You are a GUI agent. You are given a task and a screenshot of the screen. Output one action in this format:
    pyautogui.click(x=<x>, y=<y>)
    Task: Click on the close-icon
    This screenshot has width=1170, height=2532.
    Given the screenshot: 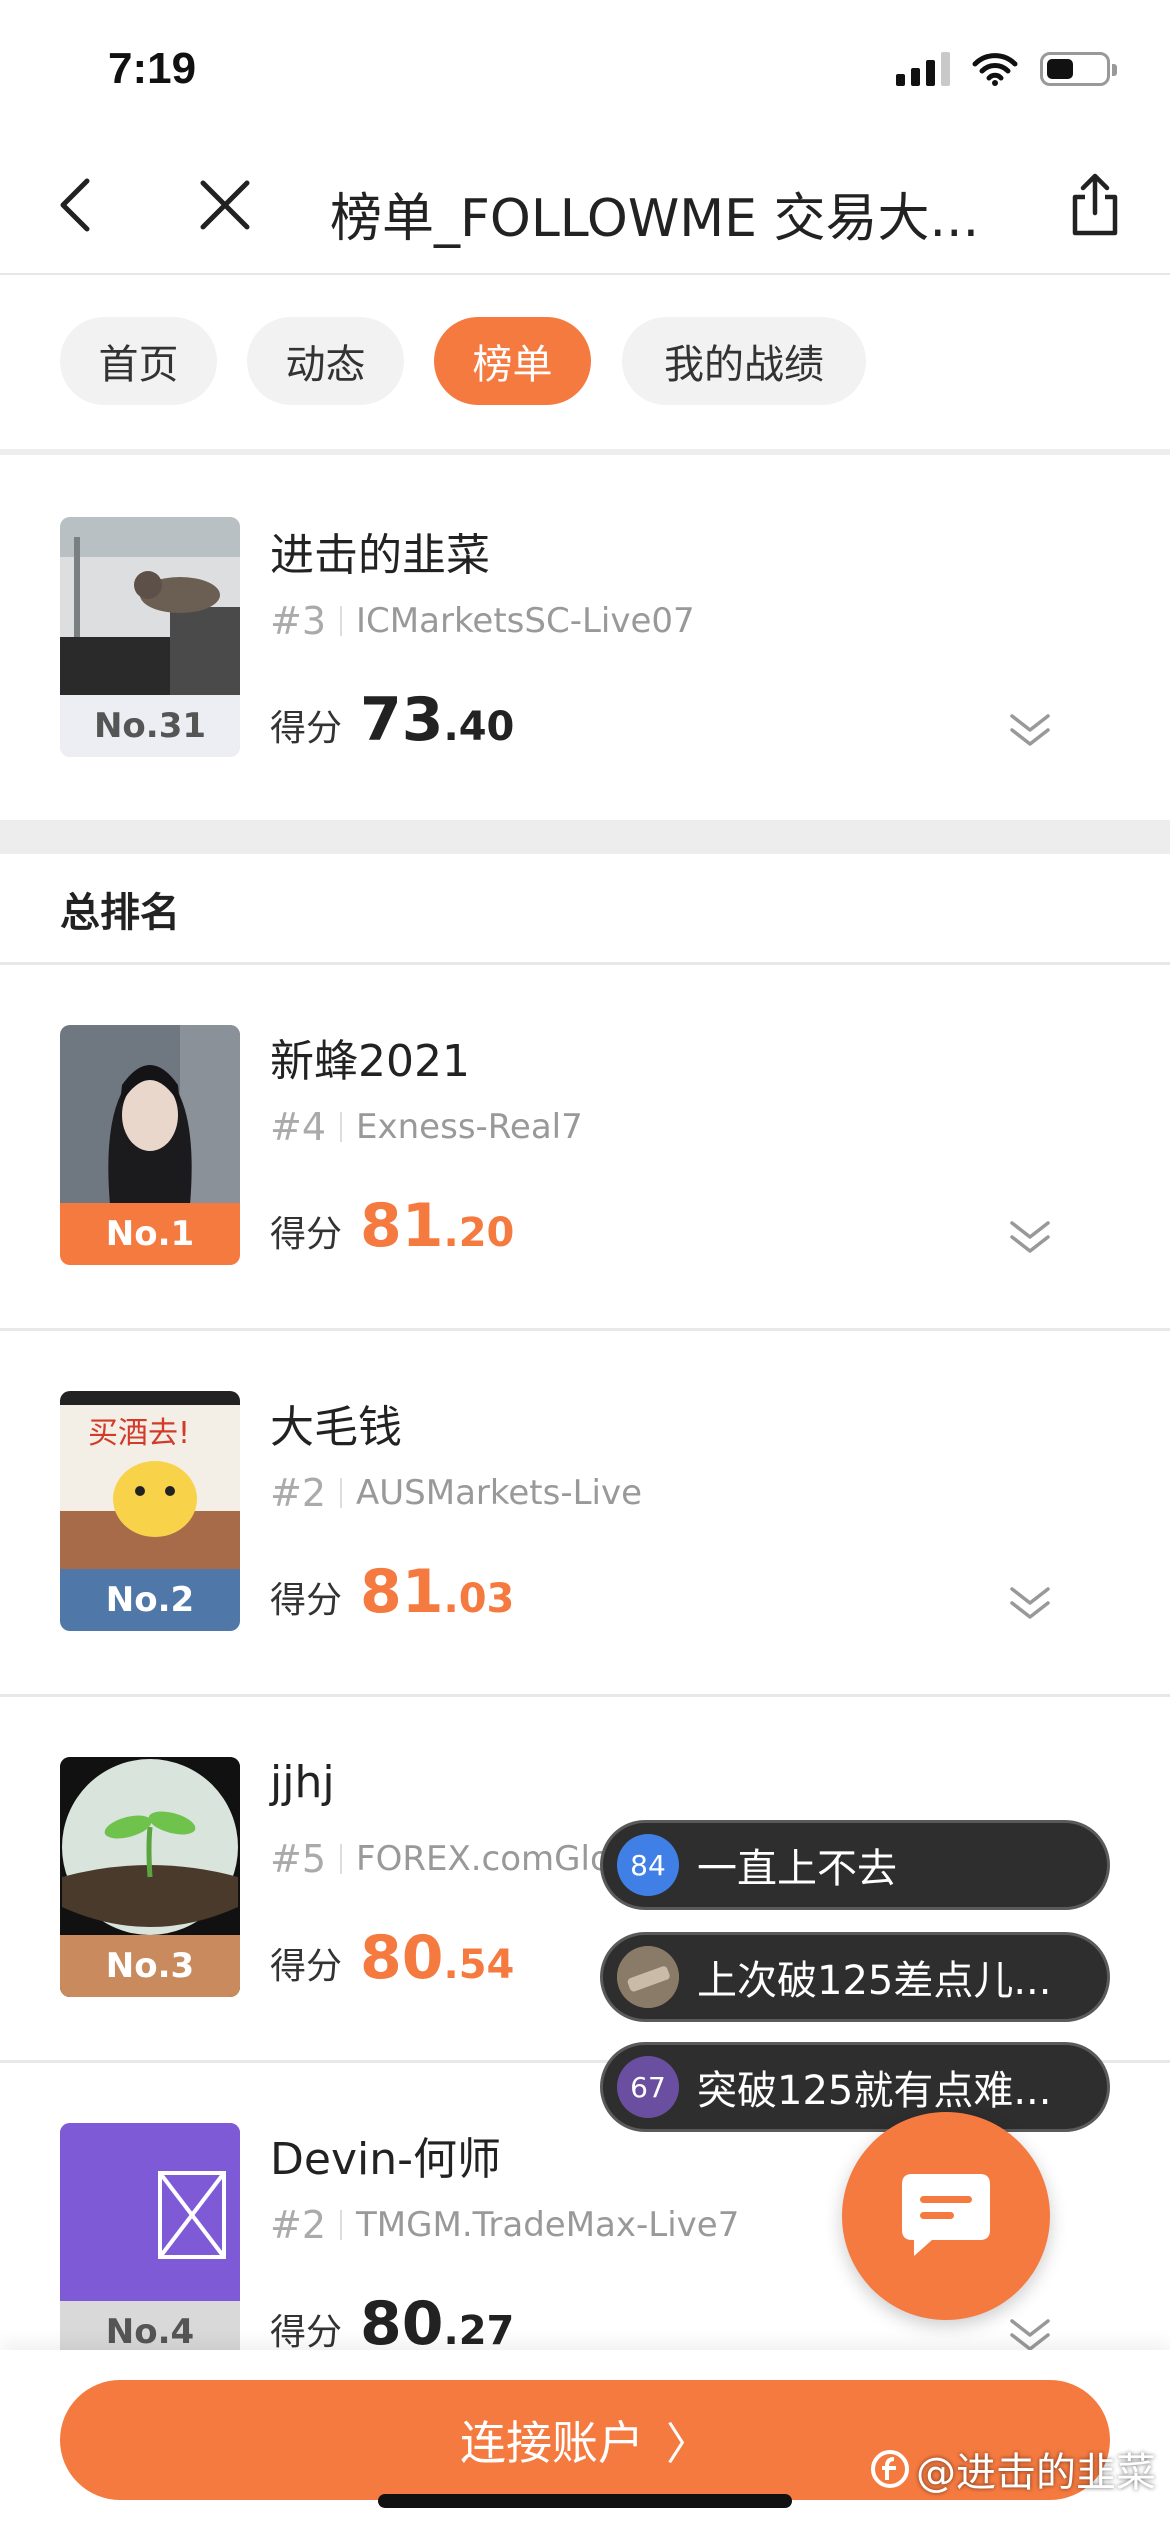 What is the action you would take?
    pyautogui.click(x=225, y=205)
    